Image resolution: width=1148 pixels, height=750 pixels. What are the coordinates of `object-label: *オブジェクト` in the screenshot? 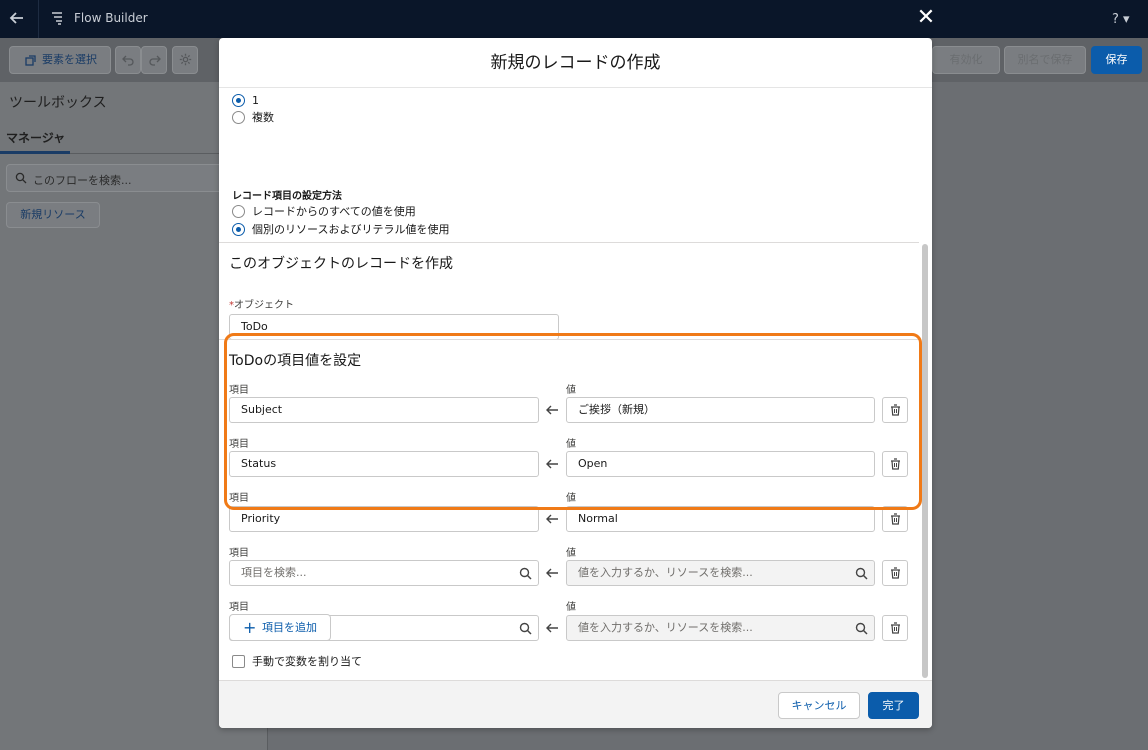 It's located at (261, 305).